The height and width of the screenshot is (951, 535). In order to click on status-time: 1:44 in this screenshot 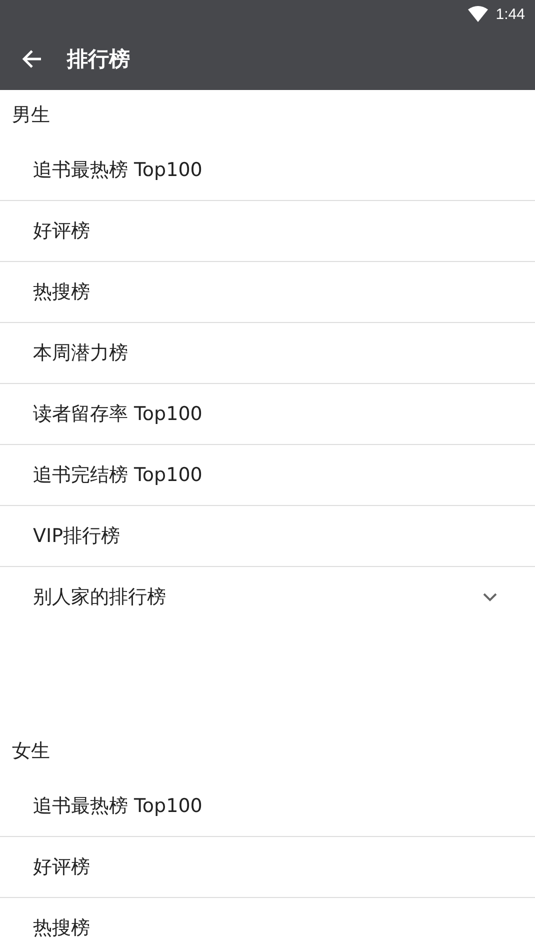, I will do `click(510, 14)`.